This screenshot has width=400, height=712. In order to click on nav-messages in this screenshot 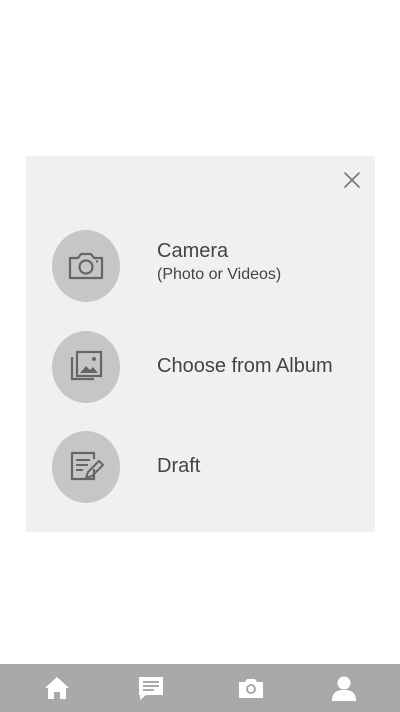, I will do `click(151, 688)`.